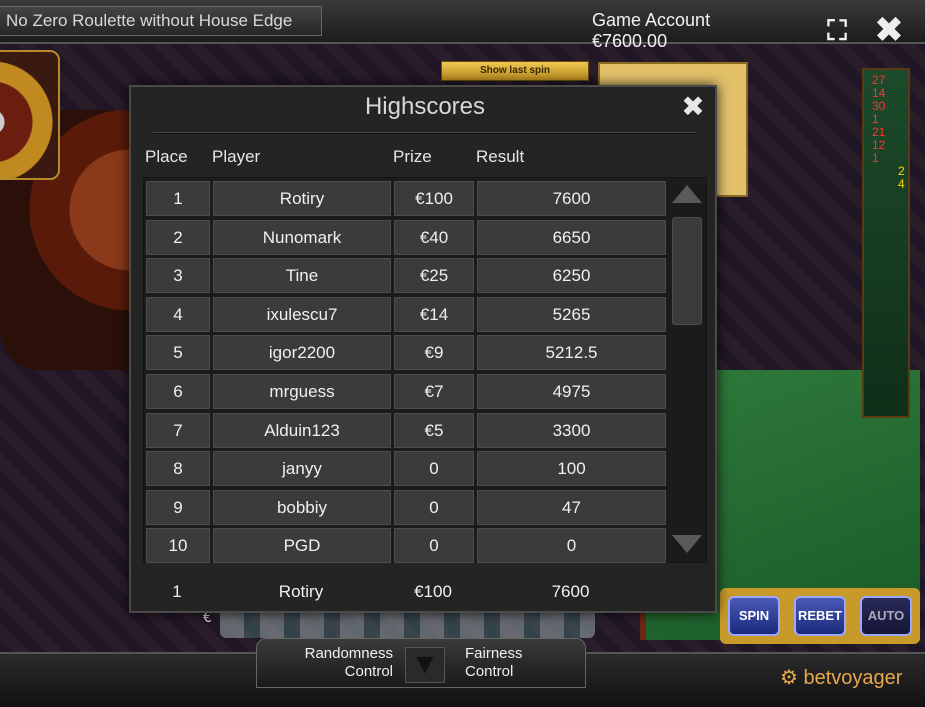  What do you see at coordinates (178, 546) in the screenshot?
I see `place-cell: 10` at bounding box center [178, 546].